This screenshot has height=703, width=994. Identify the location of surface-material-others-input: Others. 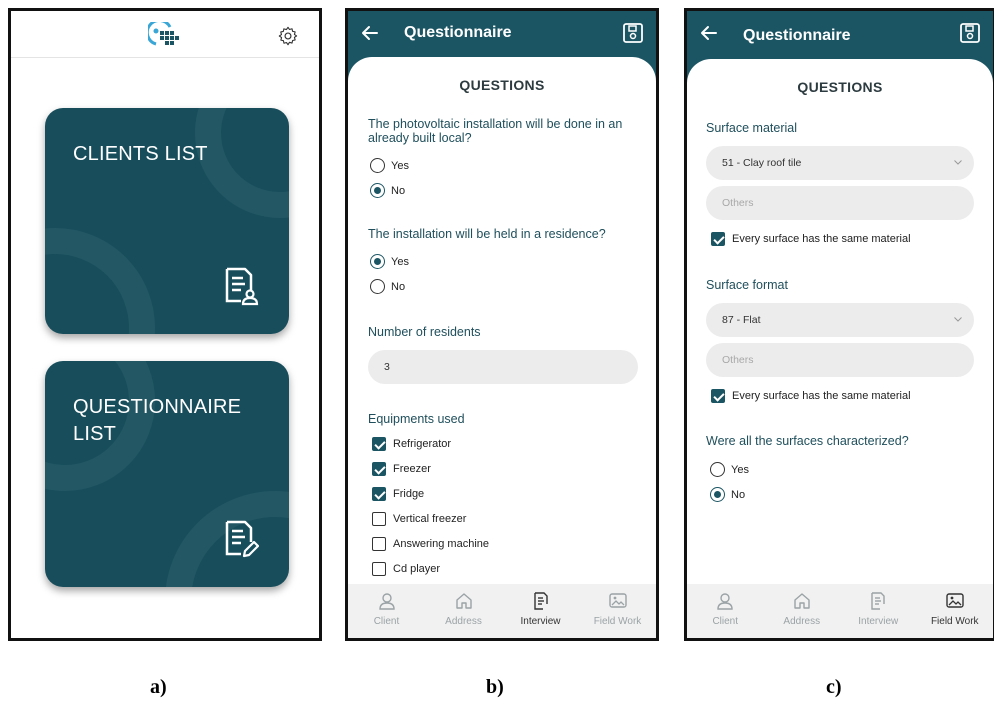
(840, 203).